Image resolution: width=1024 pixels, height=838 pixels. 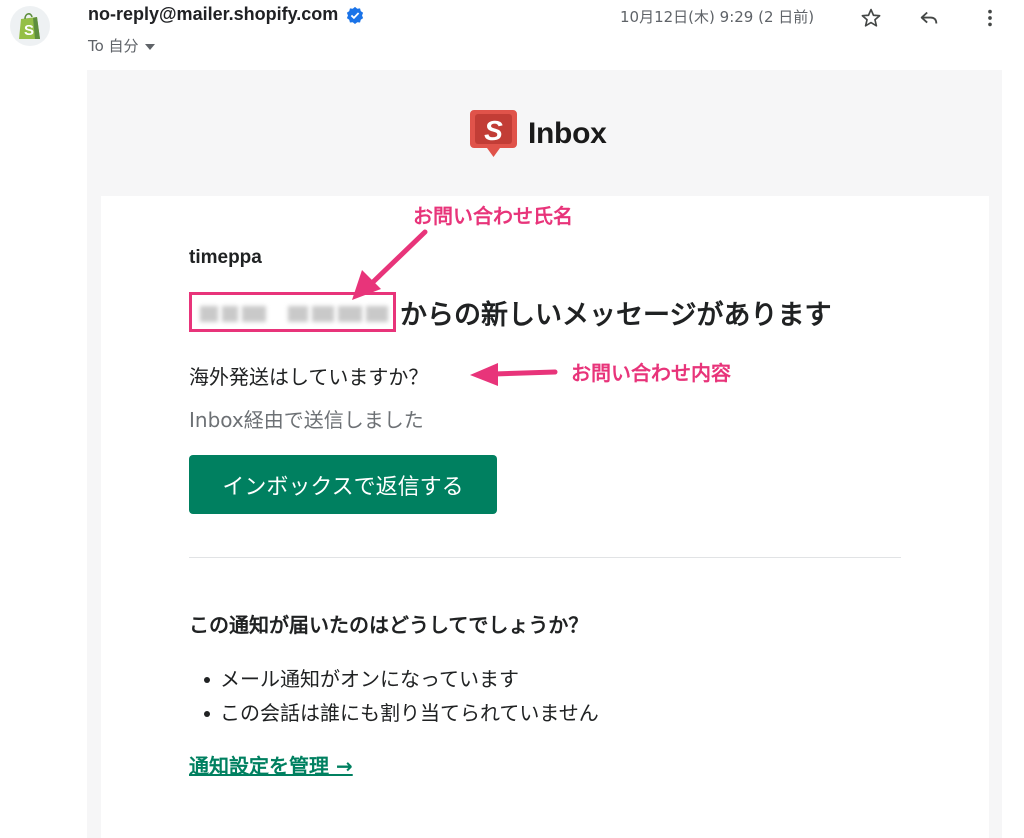 What do you see at coordinates (225, 257) in the screenshot?
I see `shop-name: timeppa` at bounding box center [225, 257].